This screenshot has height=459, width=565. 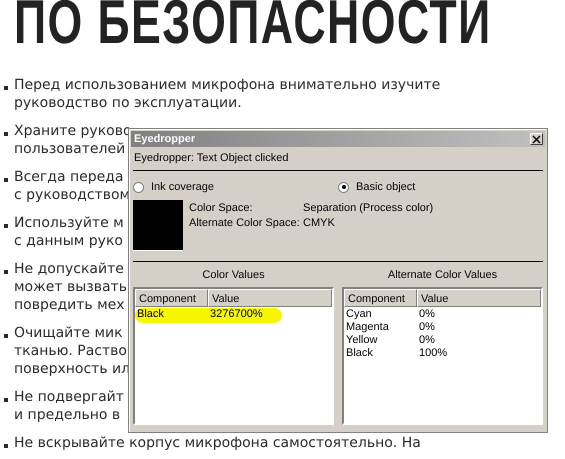 I want to click on table-cell: 3276700%, so click(x=236, y=314).